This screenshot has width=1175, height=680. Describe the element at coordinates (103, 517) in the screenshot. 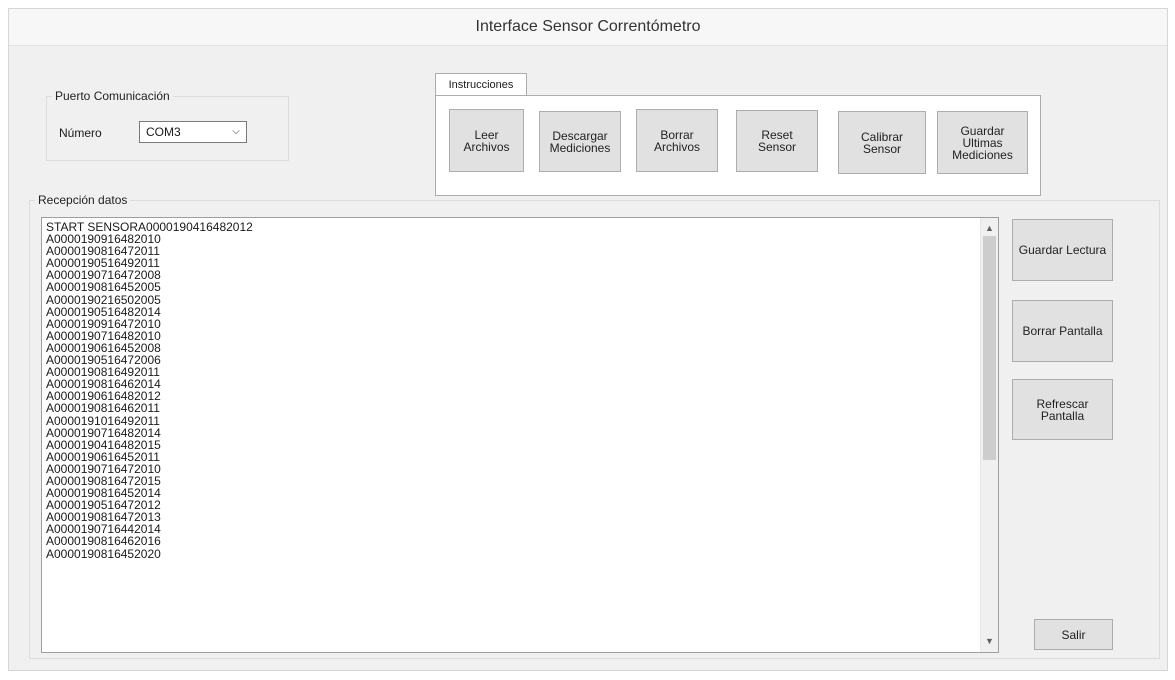

I see `data-log-line: A0000190816472013` at that location.